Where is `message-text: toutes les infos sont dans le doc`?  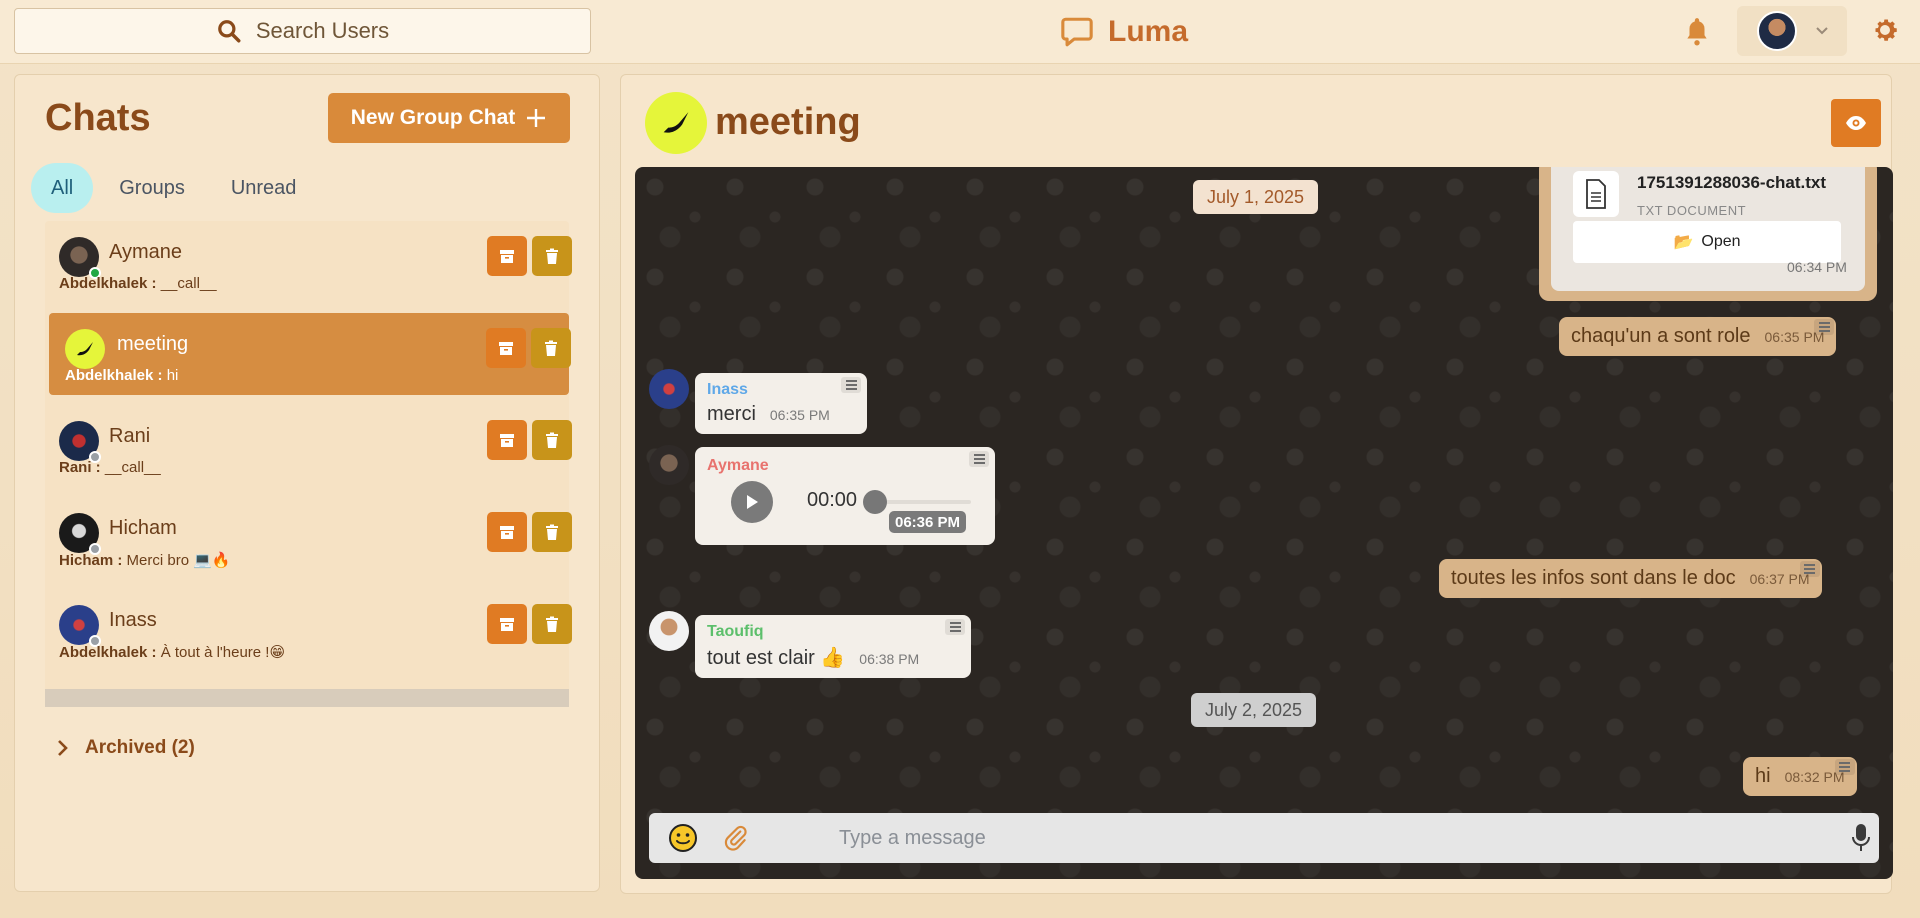
message-text: toutes les infos sont dans le doc is located at coordinates (1593, 578).